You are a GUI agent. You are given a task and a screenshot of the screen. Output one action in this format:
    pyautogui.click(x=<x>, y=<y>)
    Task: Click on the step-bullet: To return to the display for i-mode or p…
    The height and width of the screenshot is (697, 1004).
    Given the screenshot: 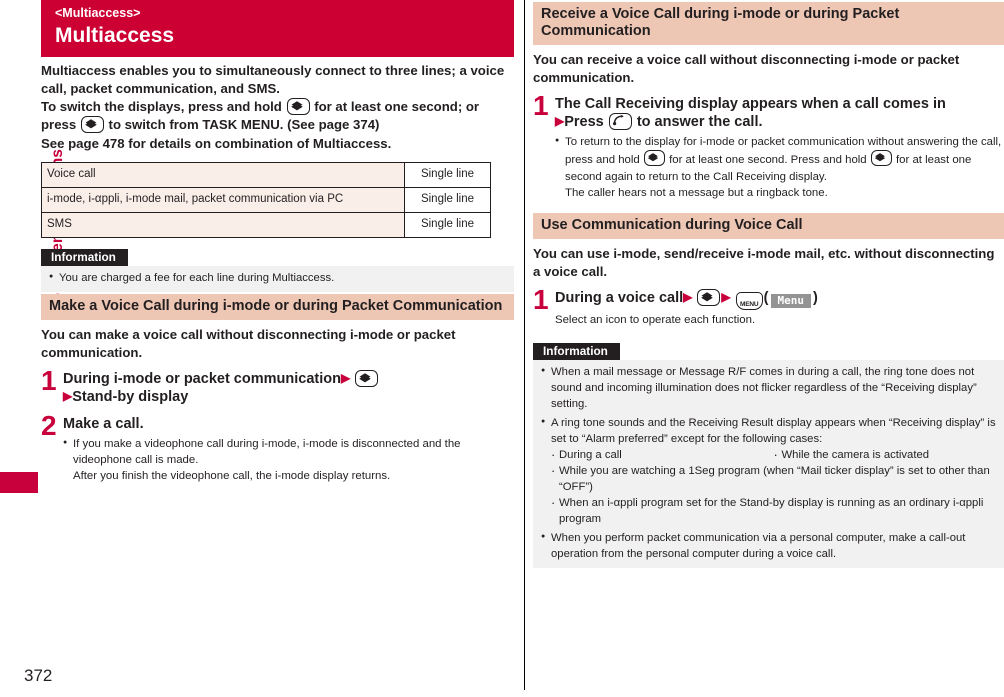 What is the action you would take?
    pyautogui.click(x=779, y=167)
    